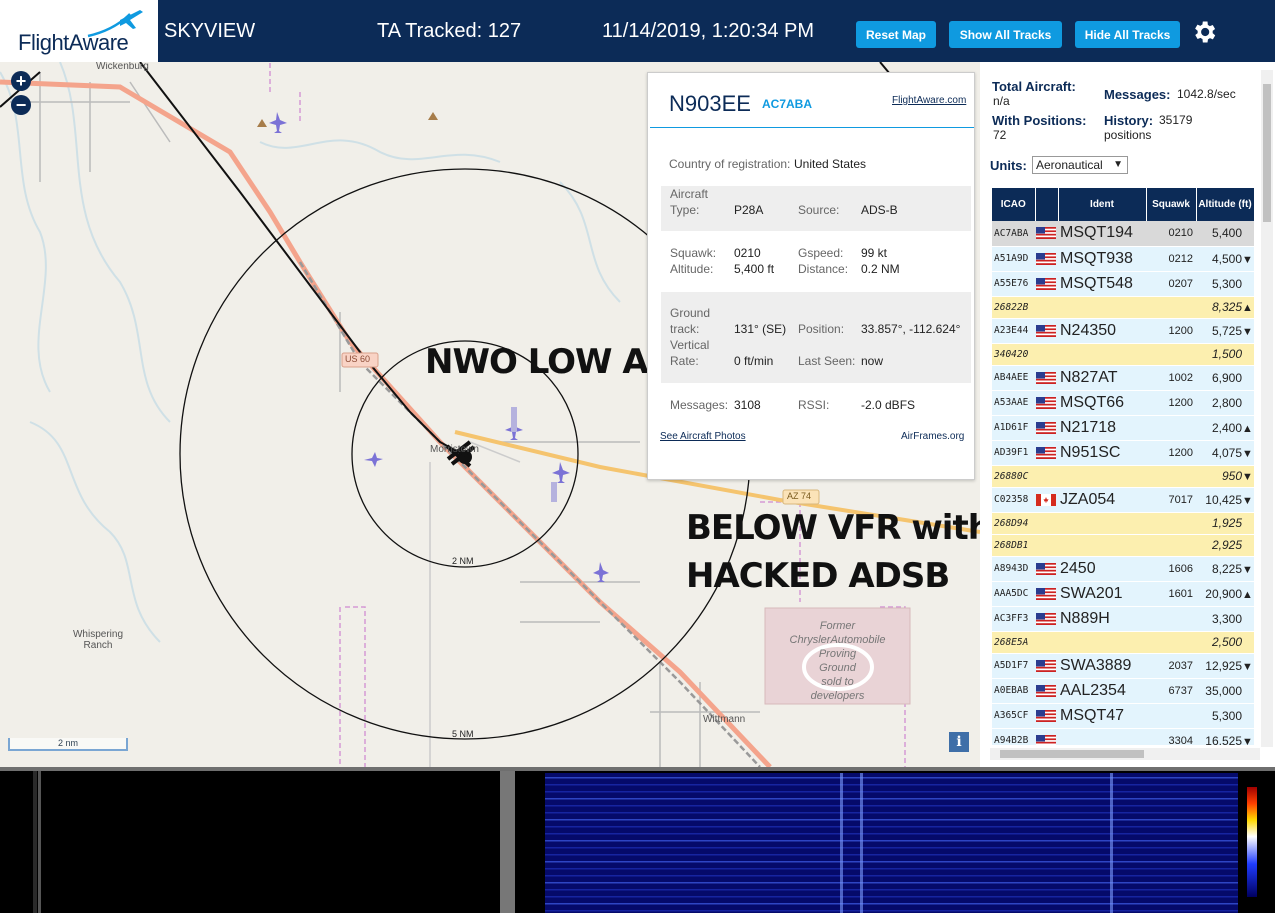  I want to click on us-flag-icon, so click(1046, 377).